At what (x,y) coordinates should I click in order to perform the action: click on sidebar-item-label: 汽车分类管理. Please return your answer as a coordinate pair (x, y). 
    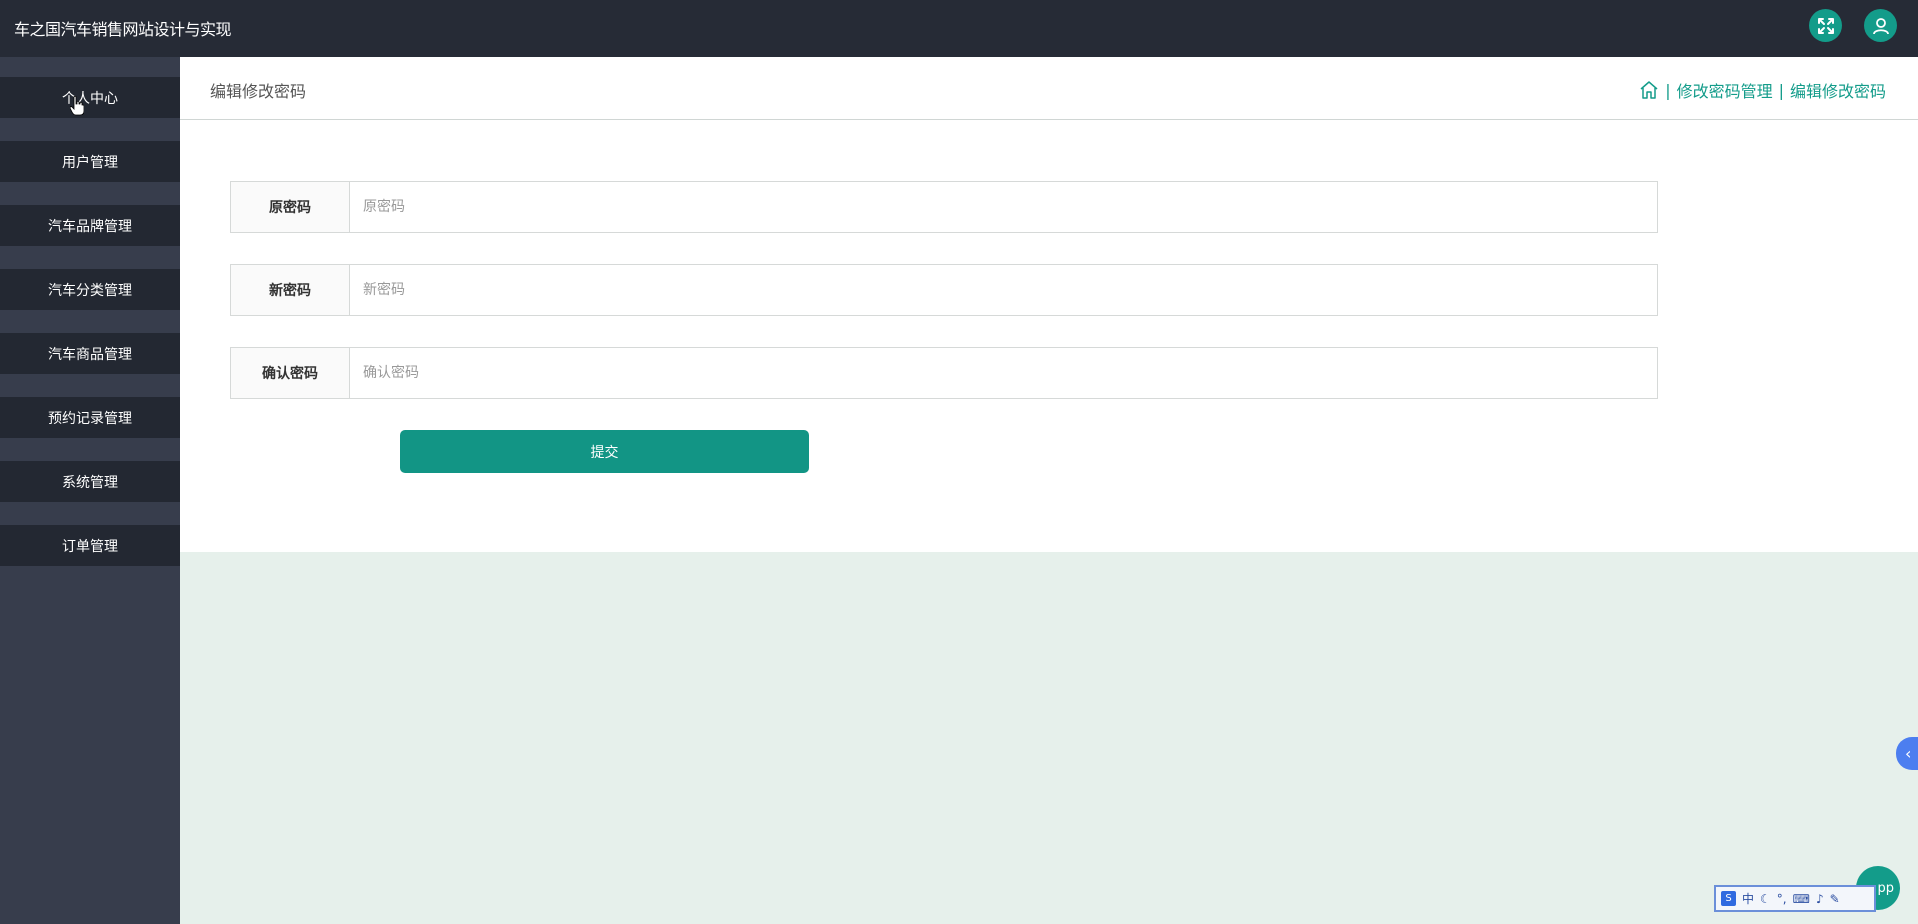
    Looking at the image, I should click on (90, 290).